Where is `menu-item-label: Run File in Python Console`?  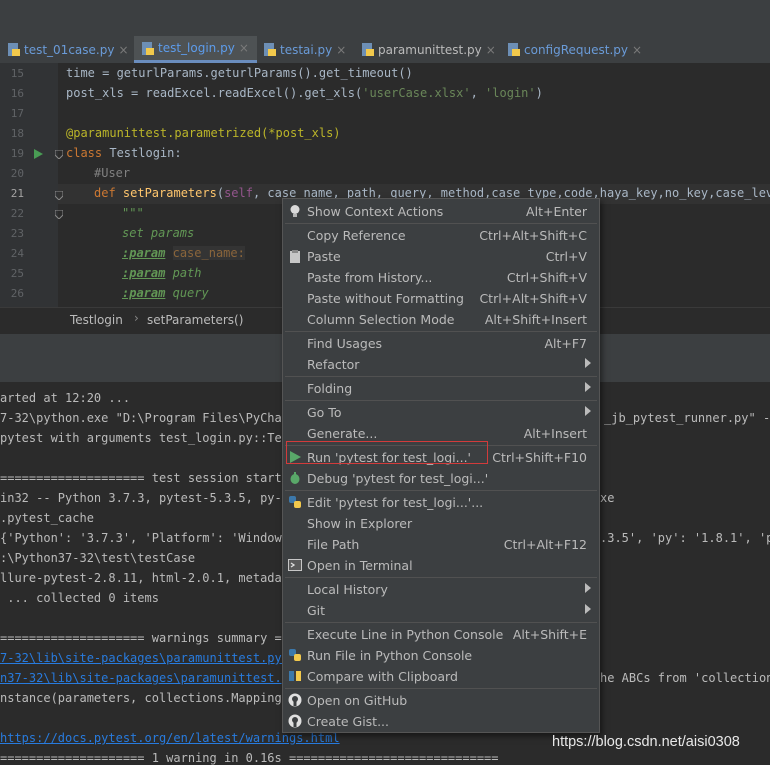 menu-item-label: Run File in Python Console is located at coordinates (390, 655).